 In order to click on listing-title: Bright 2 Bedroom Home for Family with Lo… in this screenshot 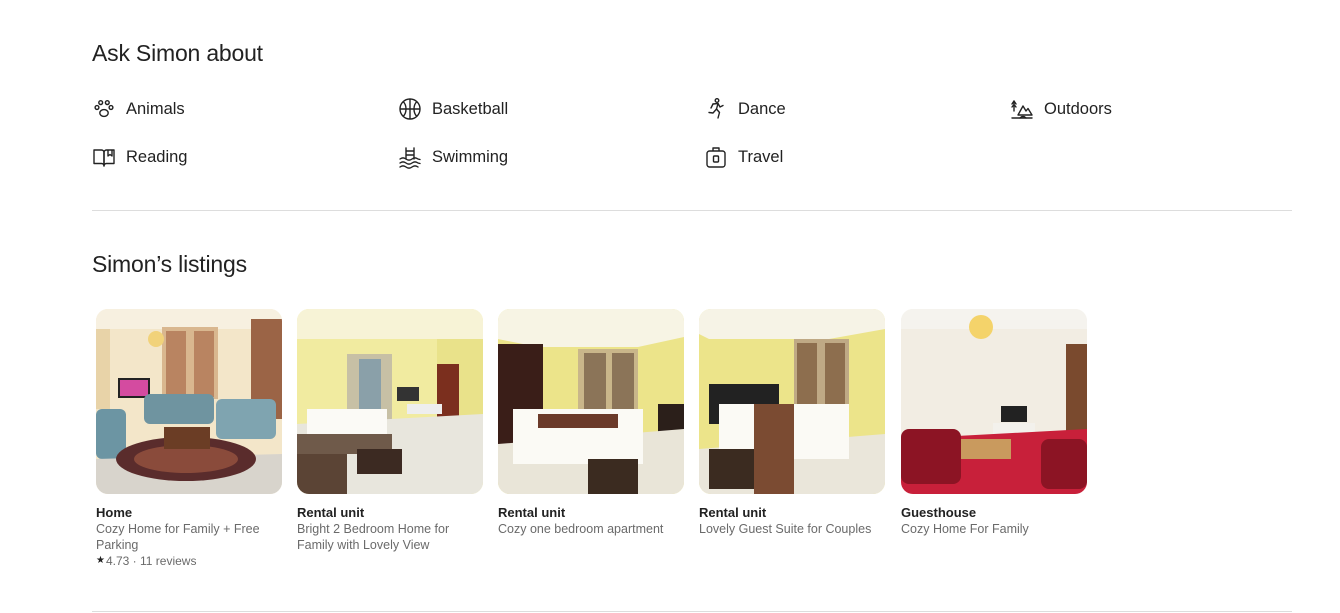, I will do `click(373, 537)`.